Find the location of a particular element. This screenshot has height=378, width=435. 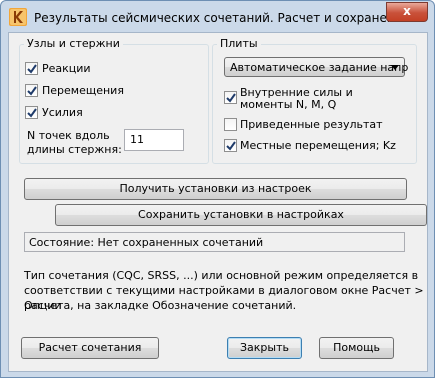

displacements-checkbox is located at coordinates (31, 90).